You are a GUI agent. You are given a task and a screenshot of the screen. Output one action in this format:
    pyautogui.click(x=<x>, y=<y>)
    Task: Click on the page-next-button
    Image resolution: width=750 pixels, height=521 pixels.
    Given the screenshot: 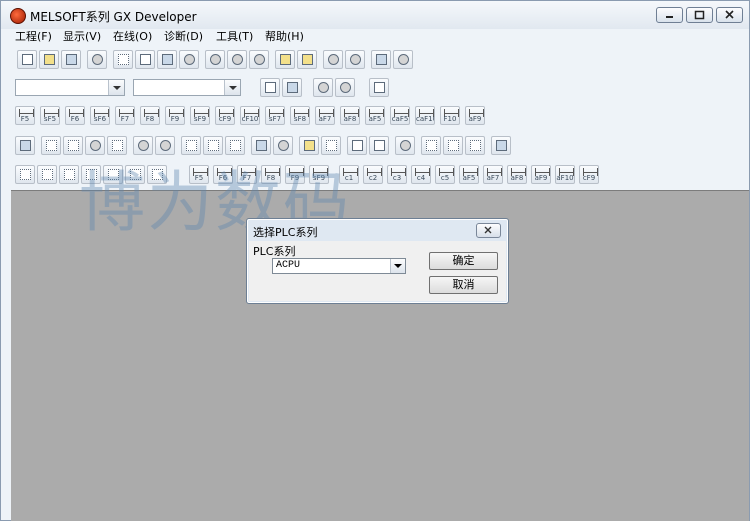 What is the action you would take?
    pyautogui.click(x=379, y=145)
    